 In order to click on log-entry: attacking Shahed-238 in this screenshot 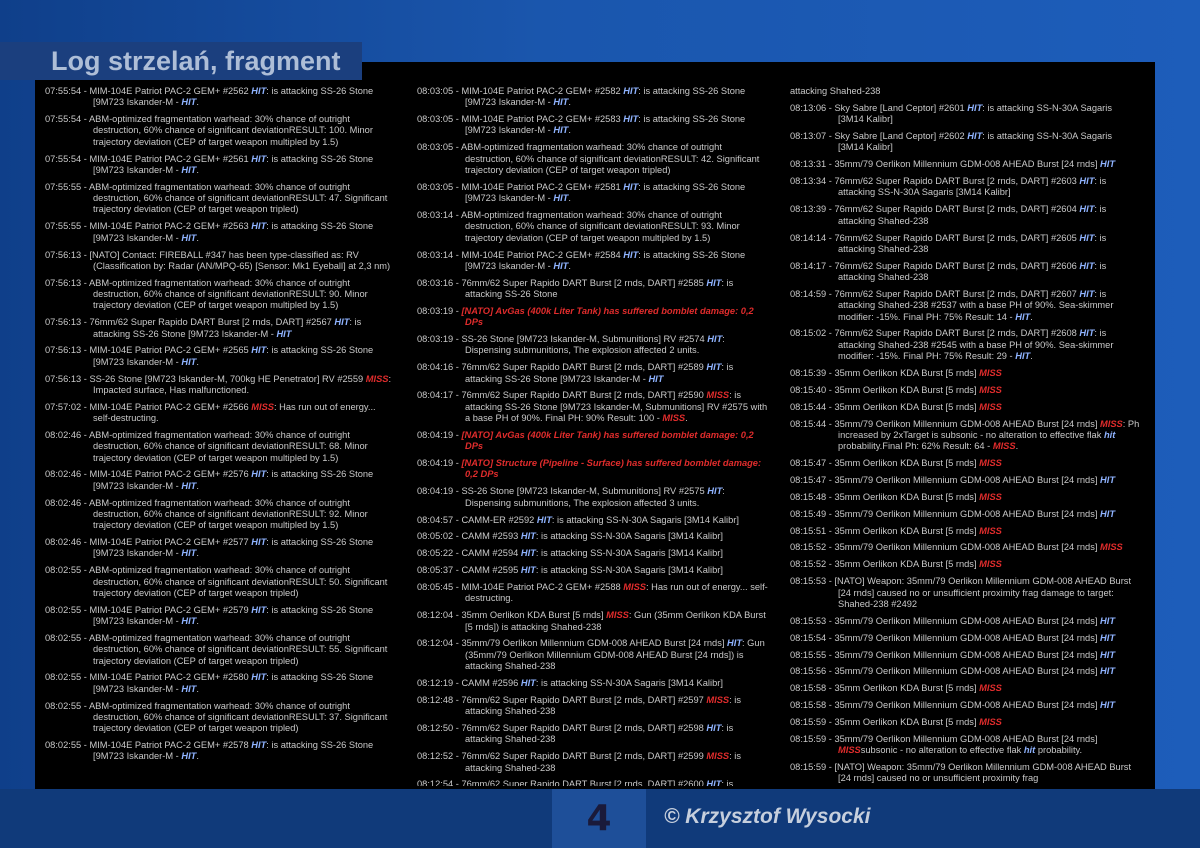, I will do `click(965, 91)`.